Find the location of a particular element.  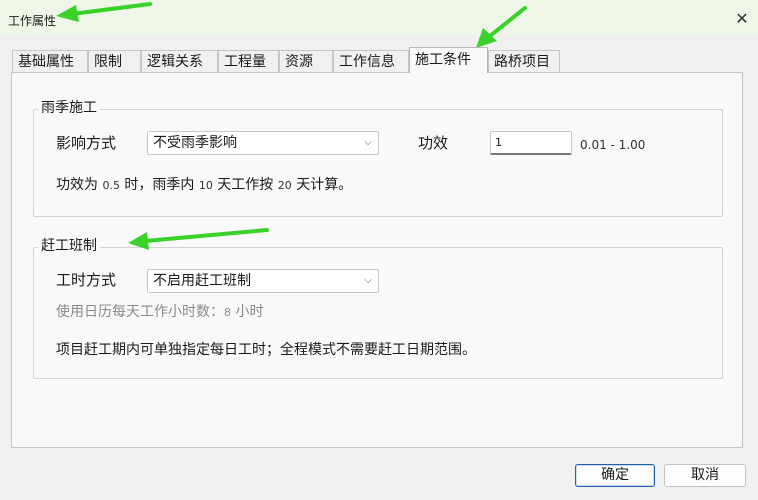

tab-work-info: 工作信息 is located at coordinates (371, 61).